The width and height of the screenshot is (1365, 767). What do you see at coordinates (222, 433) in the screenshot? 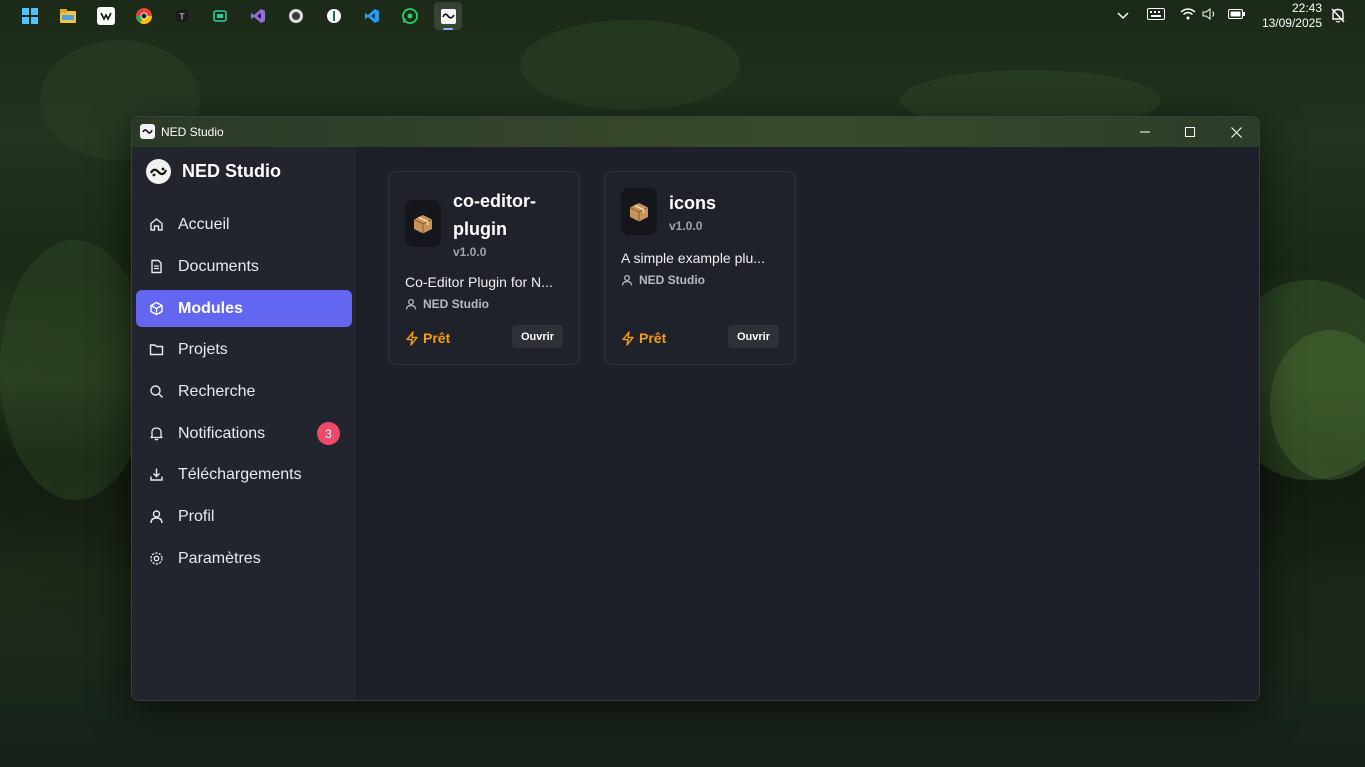
I see `sidebar-item-label: Notifications` at bounding box center [222, 433].